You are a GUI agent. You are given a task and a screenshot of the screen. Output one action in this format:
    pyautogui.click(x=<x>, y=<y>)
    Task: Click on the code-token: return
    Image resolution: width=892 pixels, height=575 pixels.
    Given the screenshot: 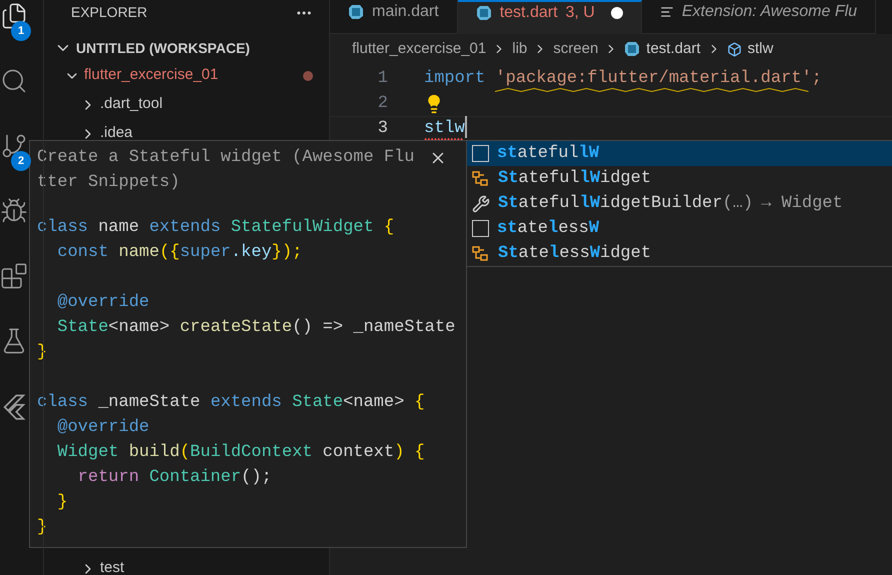 What is the action you would take?
    pyautogui.click(x=108, y=478)
    